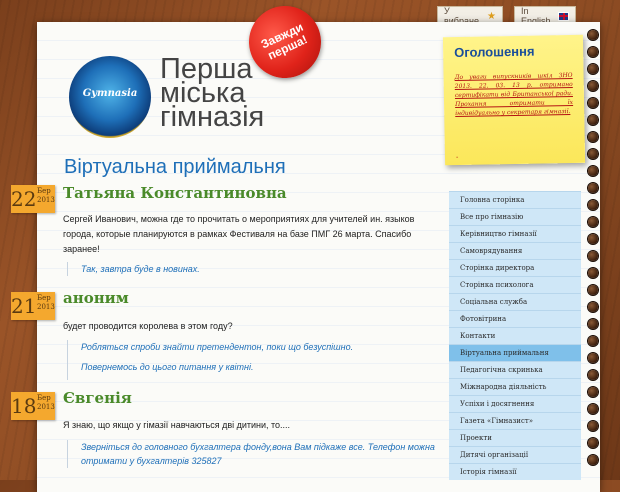  What do you see at coordinates (491, 16) in the screenshot?
I see `star-icon: ★` at bounding box center [491, 16].